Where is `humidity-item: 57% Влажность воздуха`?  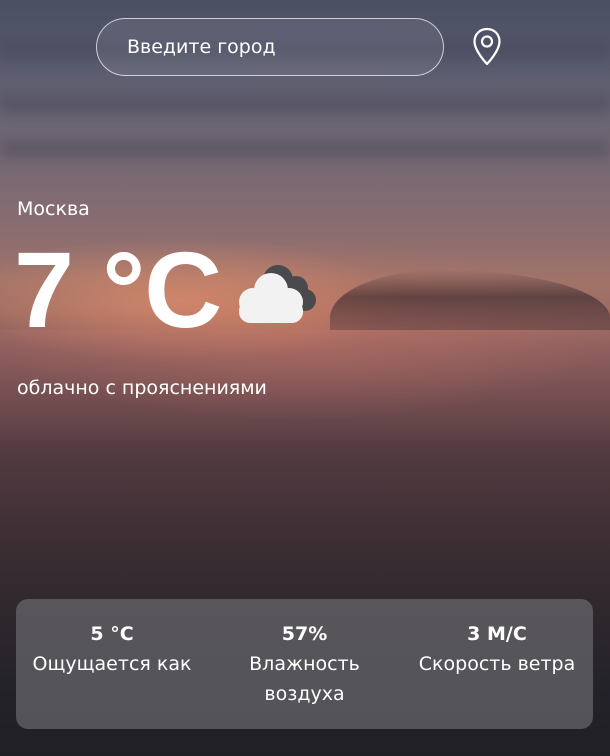 humidity-item: 57% Влажность воздуха is located at coordinates (305, 675).